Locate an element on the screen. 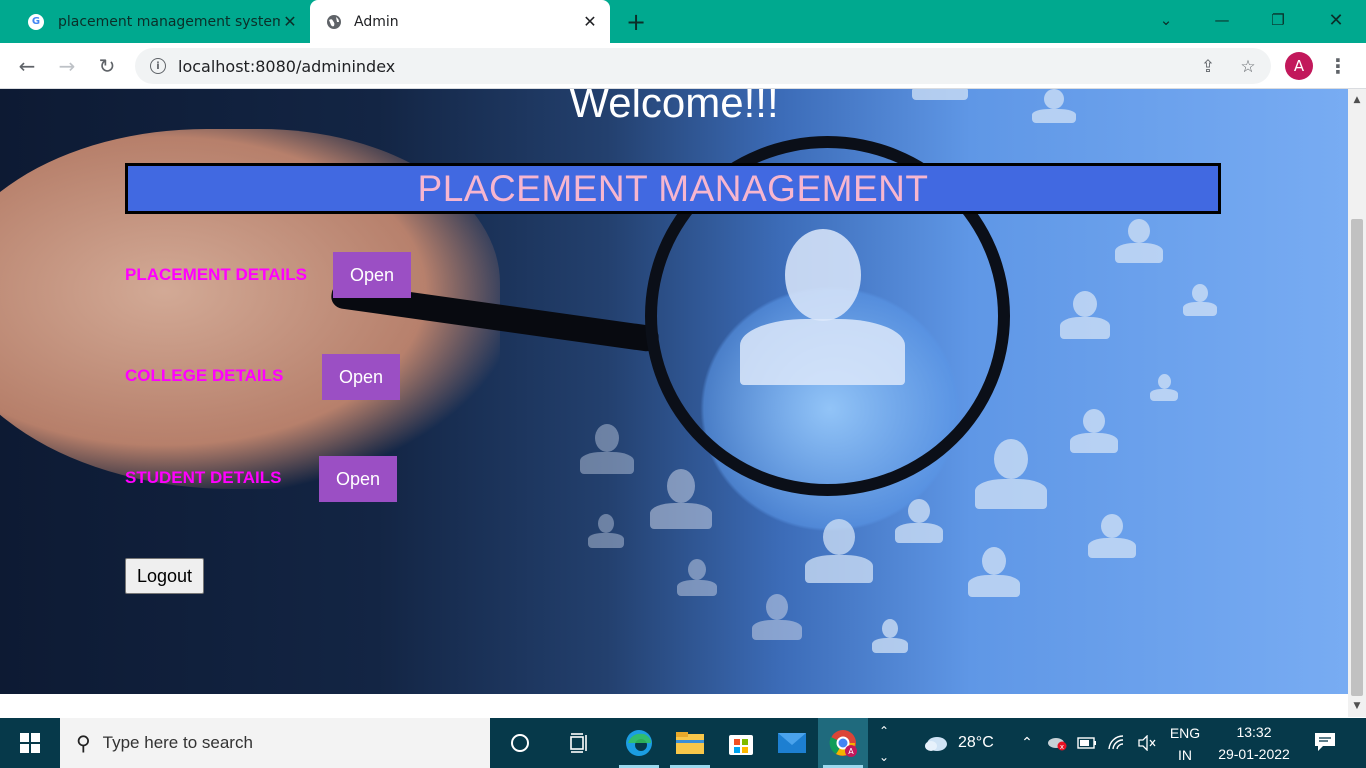  reload-icon: ↻ is located at coordinates (107, 66).